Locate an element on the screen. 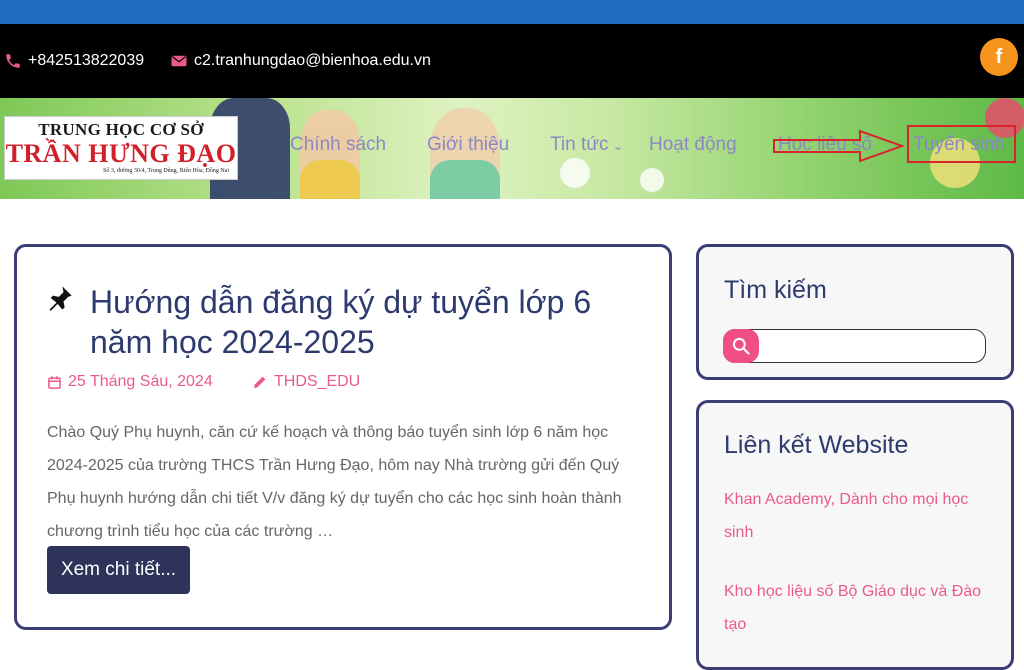  nav-item-tin-tuc: Tin tức ⌄ is located at coordinates (586, 145).